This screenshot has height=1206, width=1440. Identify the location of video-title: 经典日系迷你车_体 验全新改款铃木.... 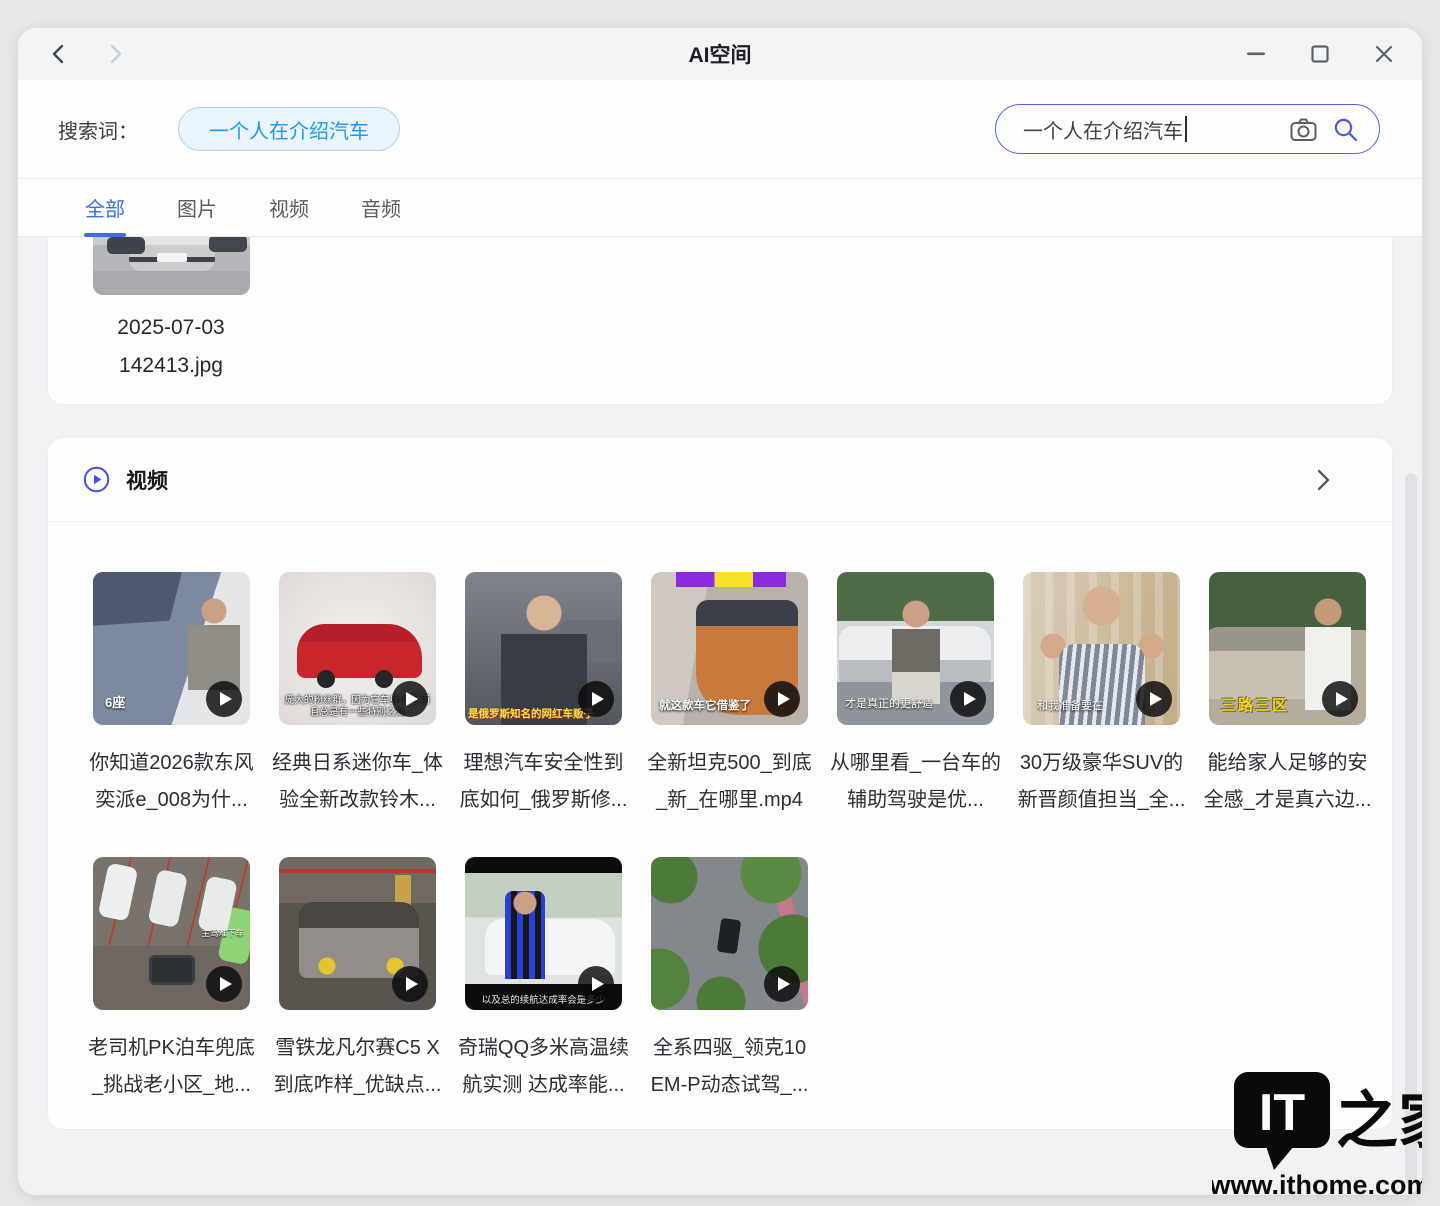
(357, 781).